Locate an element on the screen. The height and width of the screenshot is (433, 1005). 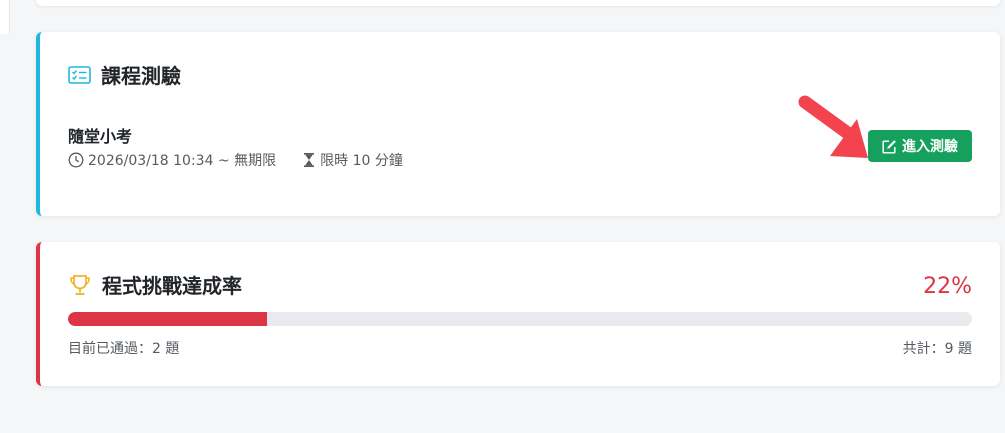
challenge-card-title: 程式挑戰達成率 is located at coordinates (172, 286).